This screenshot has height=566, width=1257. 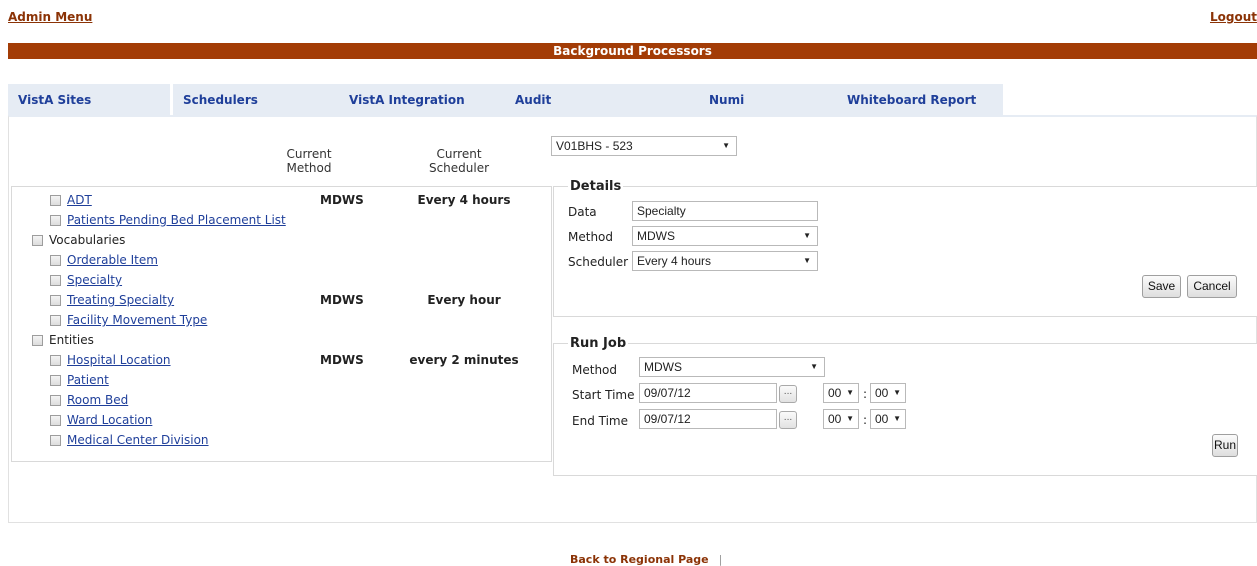 What do you see at coordinates (644, 146) in the screenshot?
I see `site-select: V01BHS - 523 ▼` at bounding box center [644, 146].